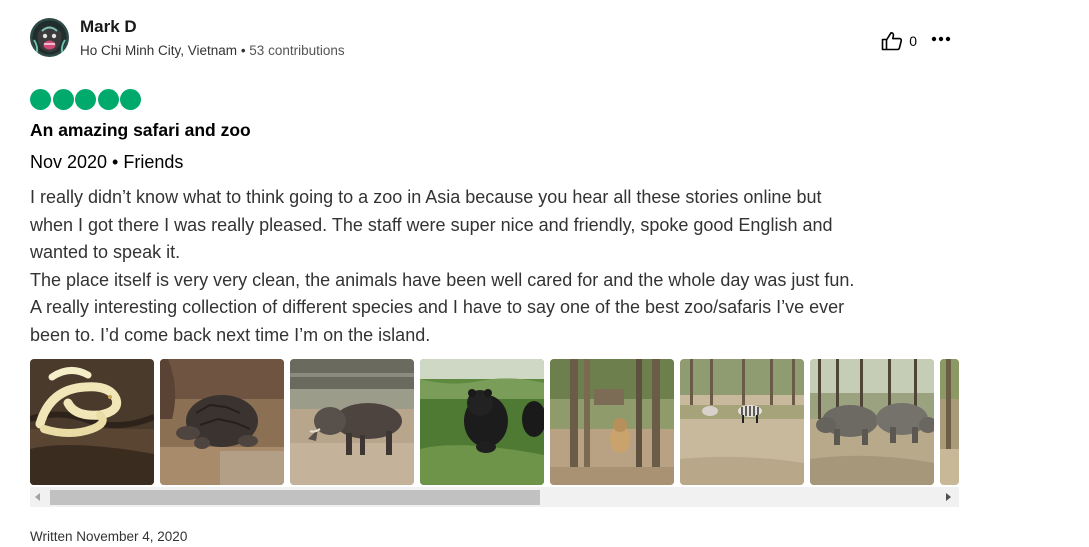  What do you see at coordinates (37, 497) in the screenshot?
I see `scroll-left-arrow-icon` at bounding box center [37, 497].